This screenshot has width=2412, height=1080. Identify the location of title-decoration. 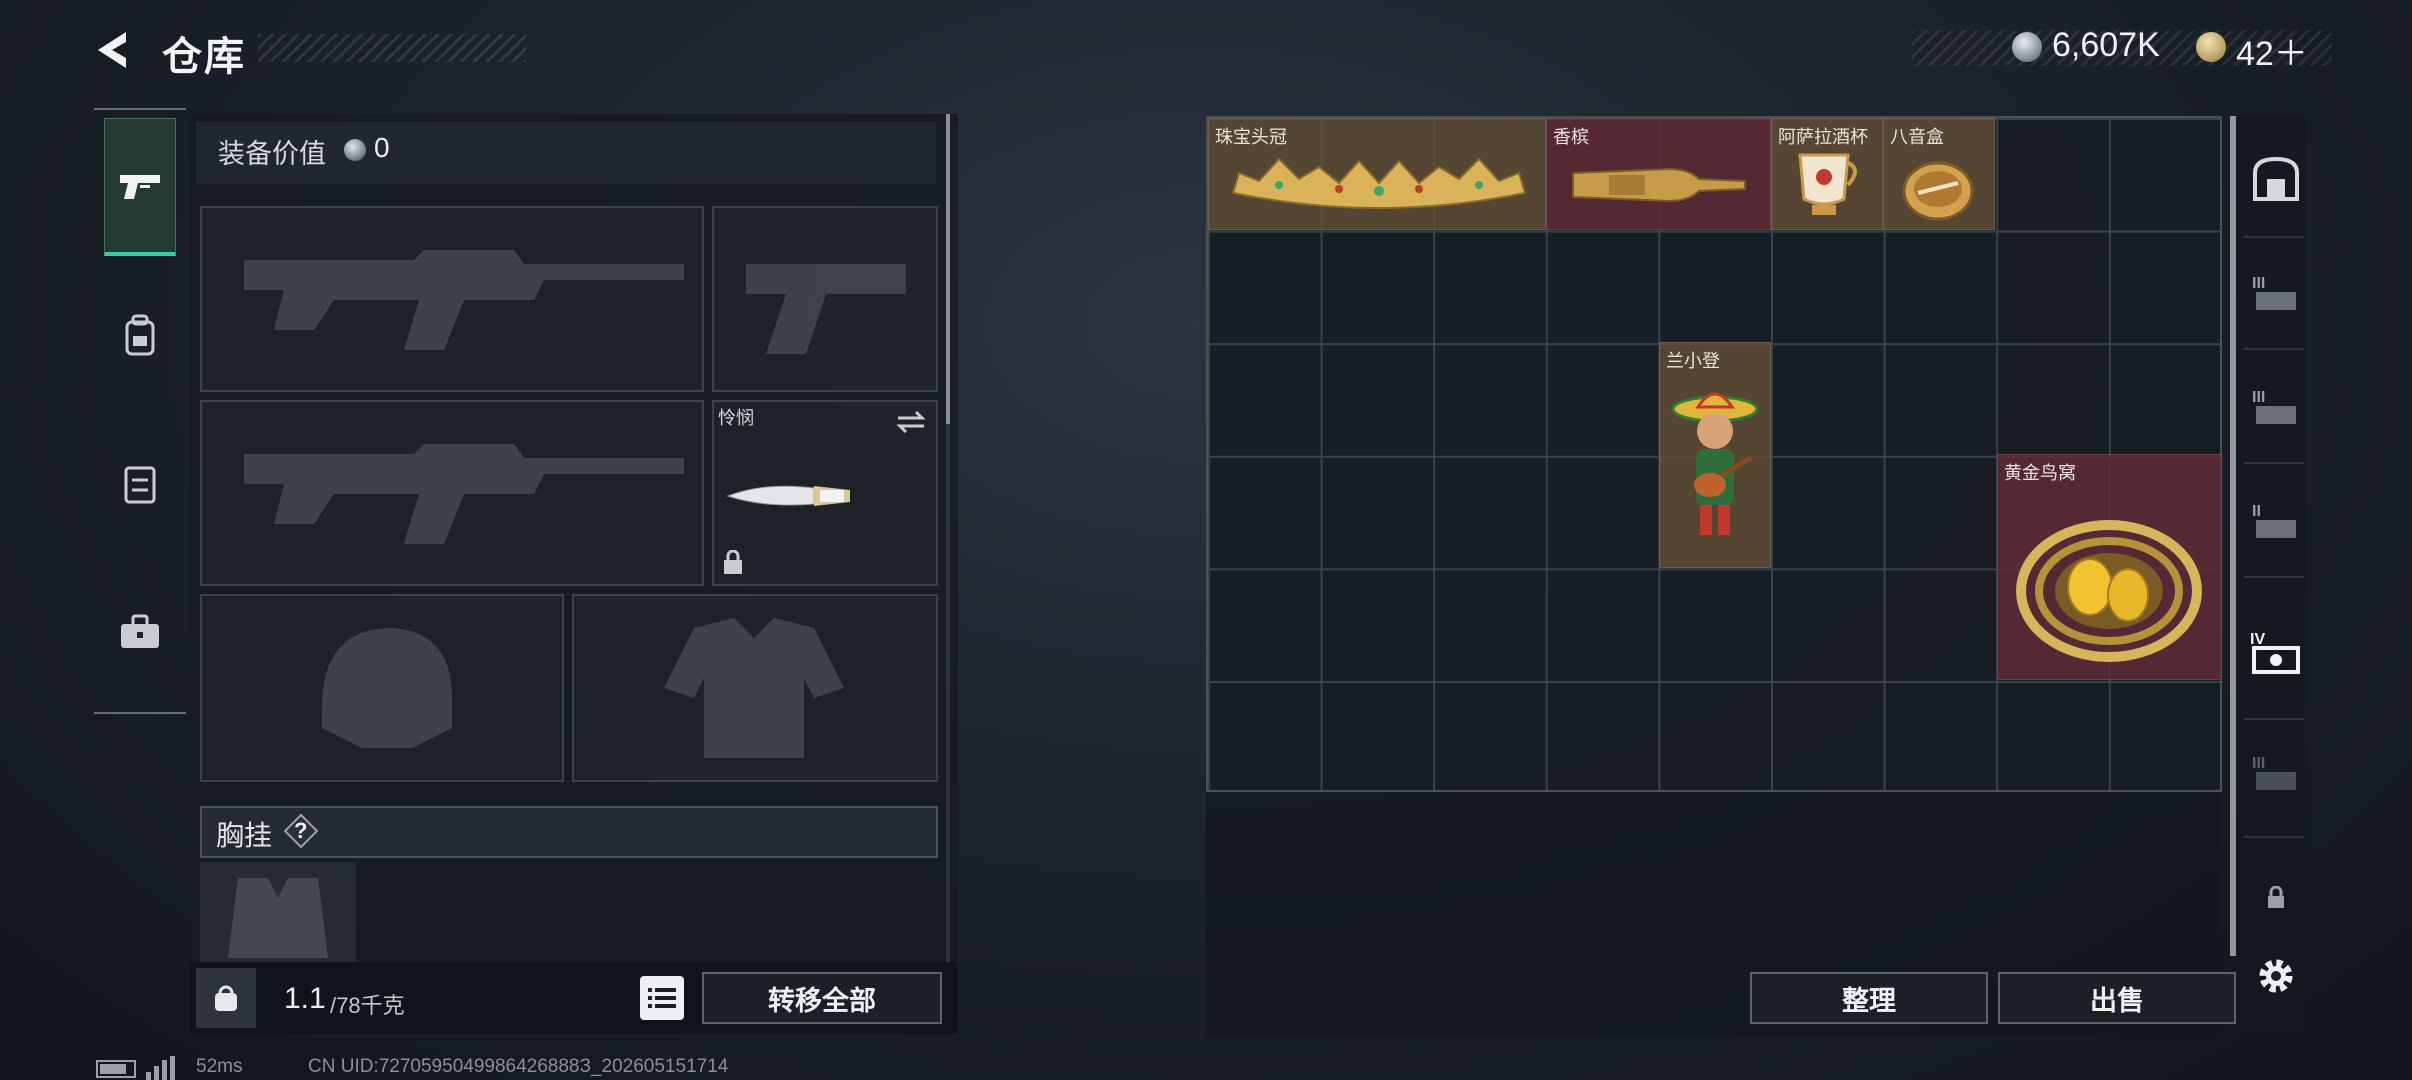
(392, 48).